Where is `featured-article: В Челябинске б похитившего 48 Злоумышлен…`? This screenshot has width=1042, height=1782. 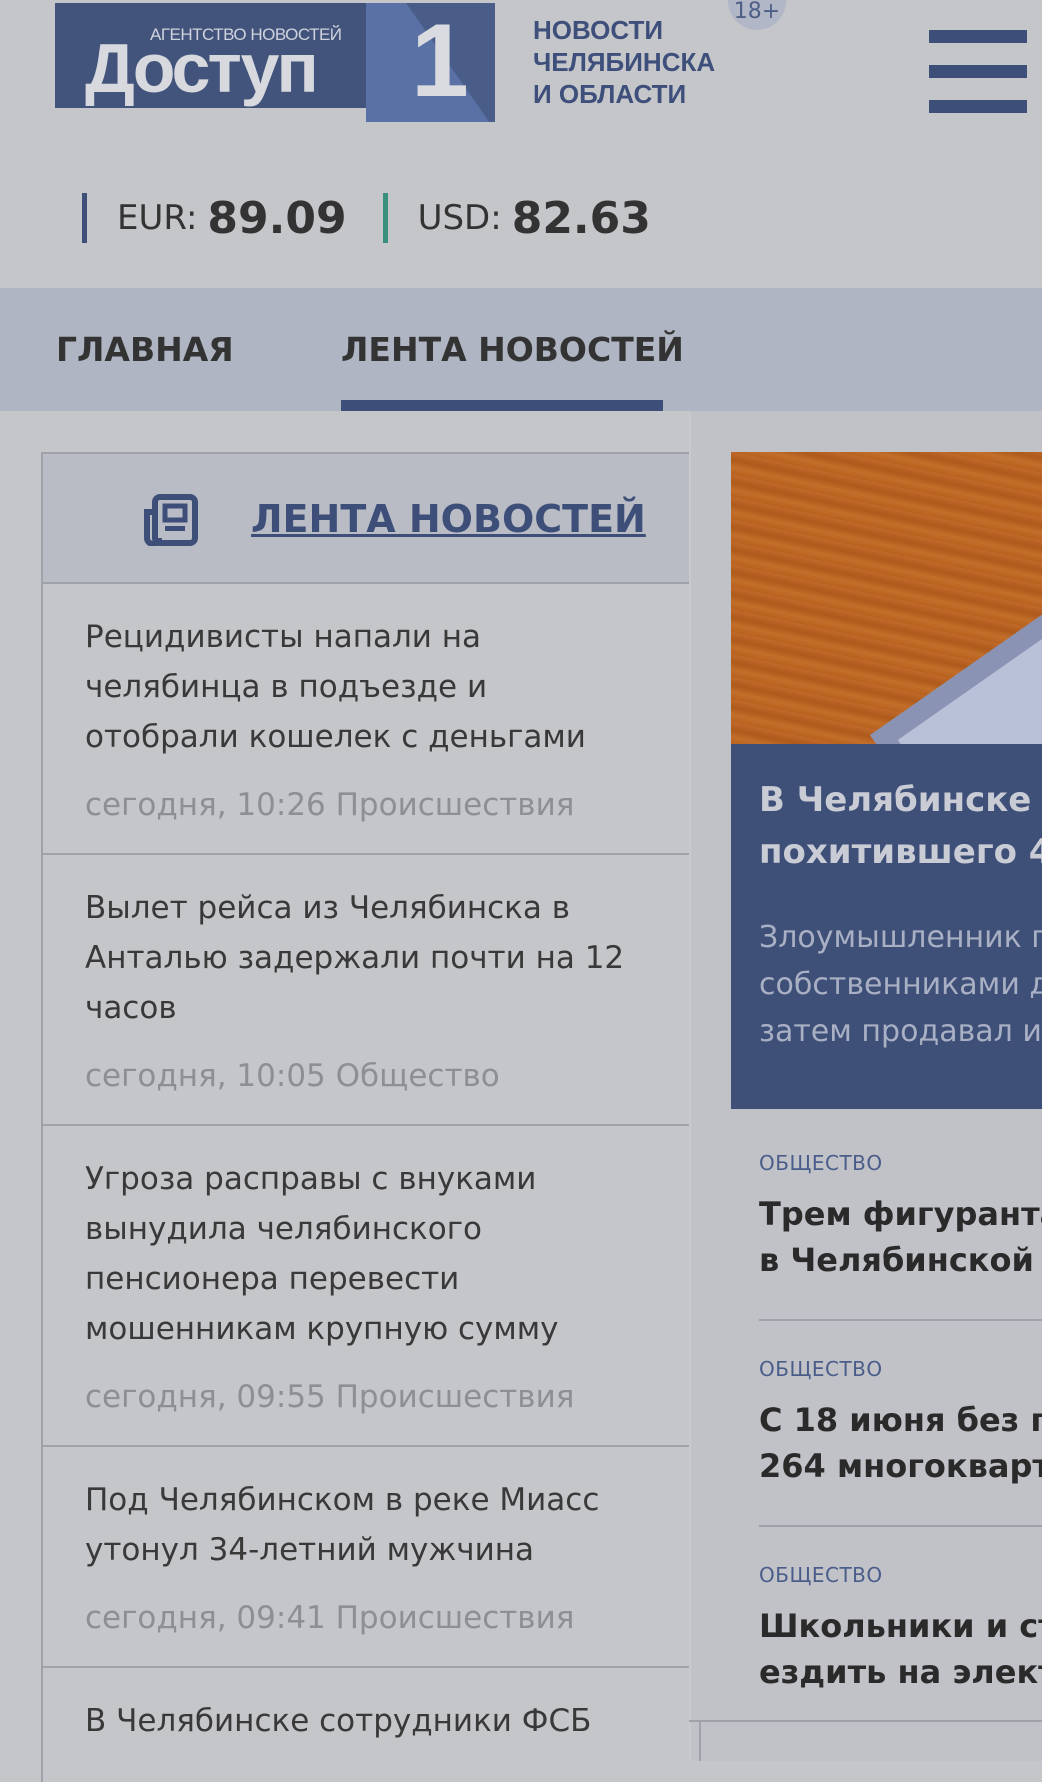
featured-article: В Челябинске б похитившего 48 Злоумышлен… is located at coordinates (886, 926).